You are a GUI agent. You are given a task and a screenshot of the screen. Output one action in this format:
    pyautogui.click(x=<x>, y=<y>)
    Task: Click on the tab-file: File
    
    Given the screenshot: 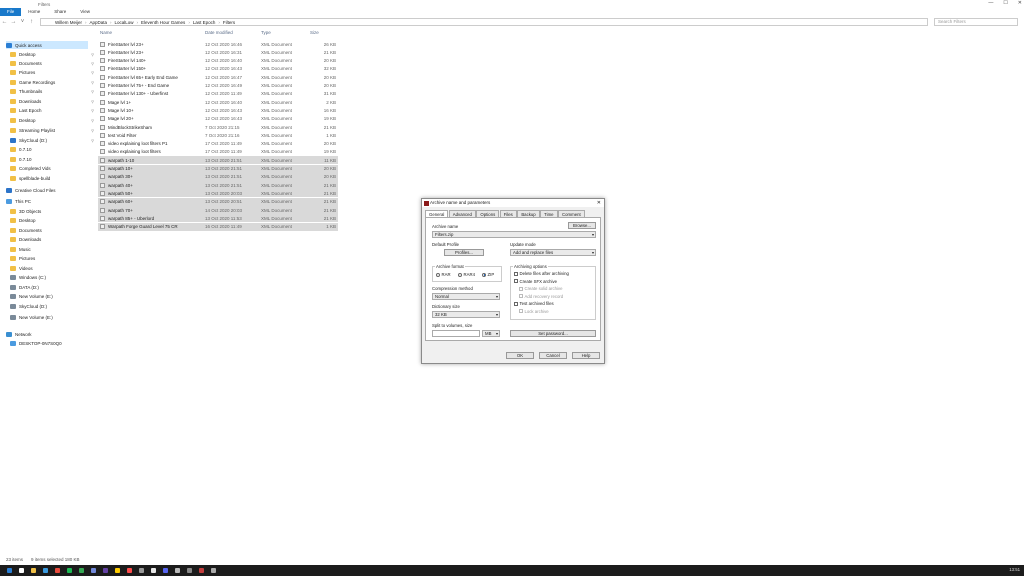 What is the action you would take?
    pyautogui.click(x=11, y=12)
    